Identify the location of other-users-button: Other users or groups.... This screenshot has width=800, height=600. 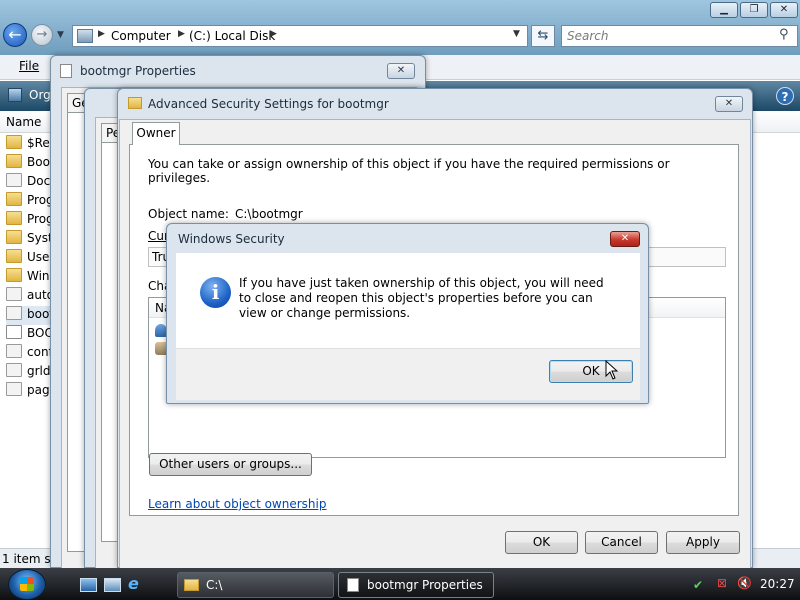
(230, 464).